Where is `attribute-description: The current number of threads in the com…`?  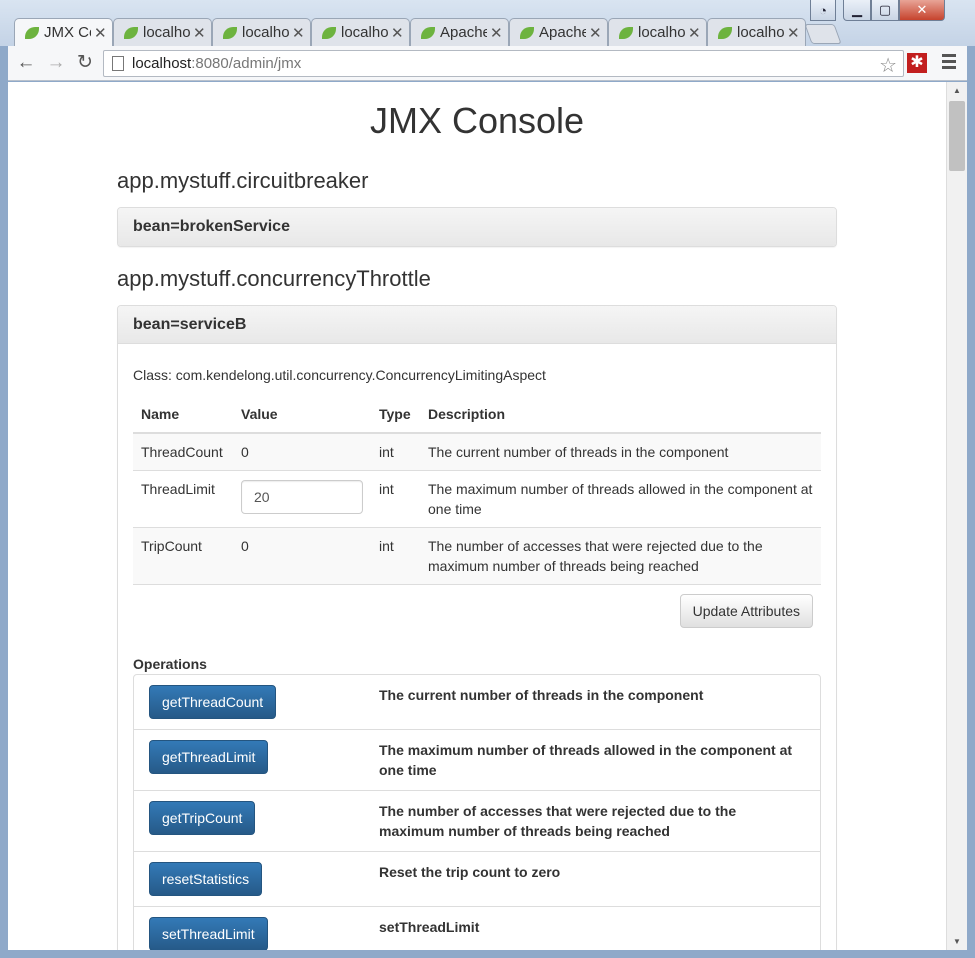
attribute-description: The current number of threads in the com… is located at coordinates (620, 451).